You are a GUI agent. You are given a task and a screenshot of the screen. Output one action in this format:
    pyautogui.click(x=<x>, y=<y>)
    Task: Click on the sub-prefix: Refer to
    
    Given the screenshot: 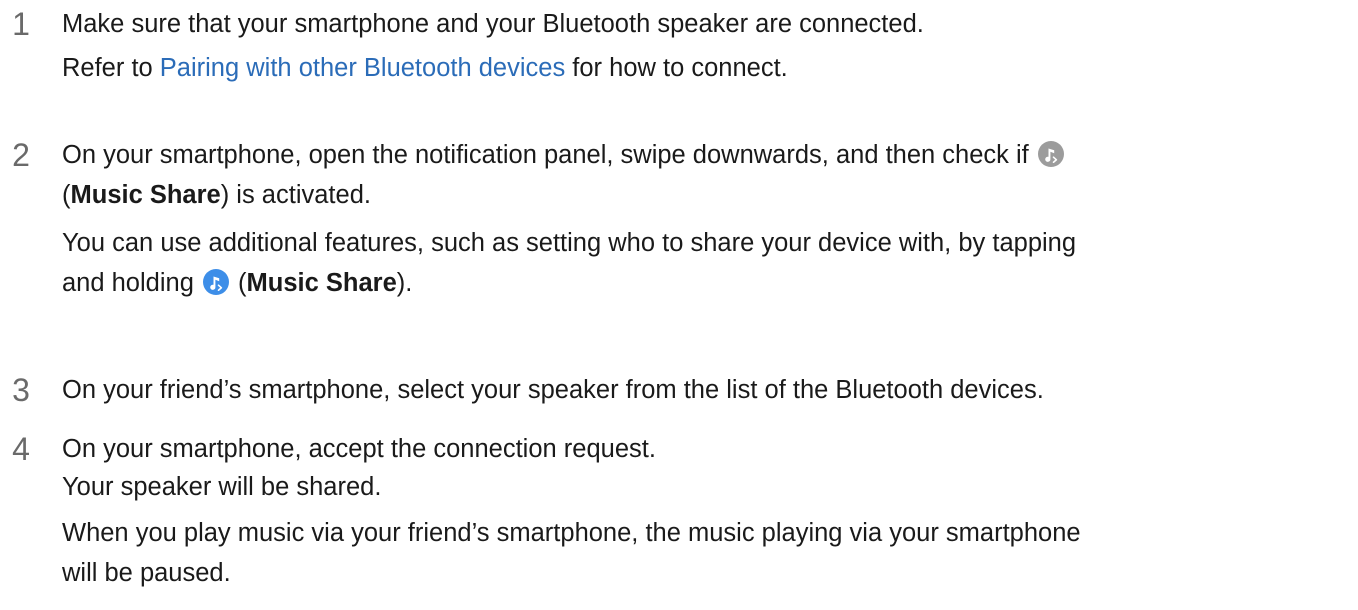 What is the action you would take?
    pyautogui.click(x=111, y=68)
    